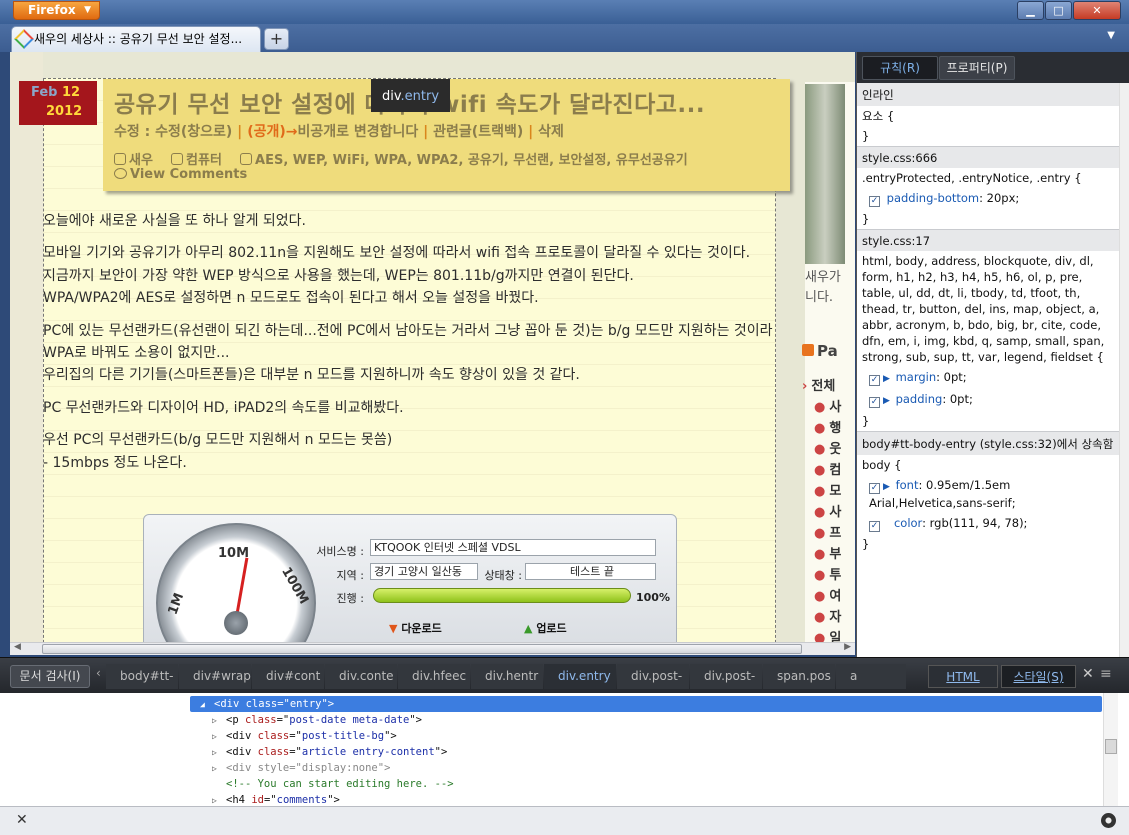 The image size is (1129, 835). I want to click on view-comments-link: View Comments, so click(180, 174).